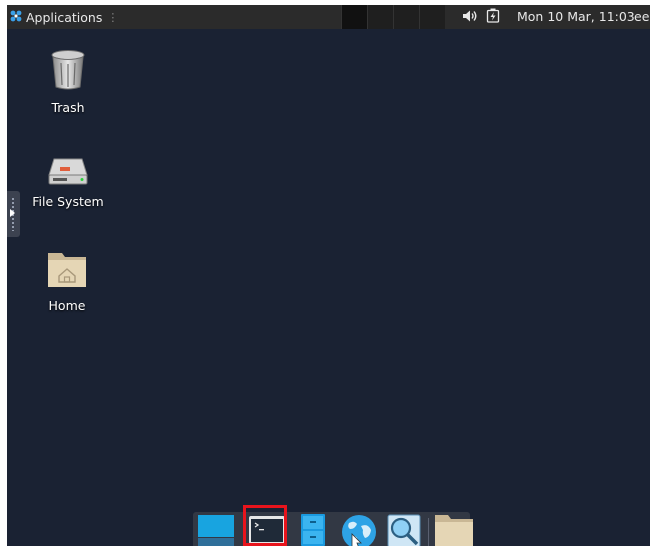 The image size is (650, 548). I want to click on drive-icon, so click(68, 173).